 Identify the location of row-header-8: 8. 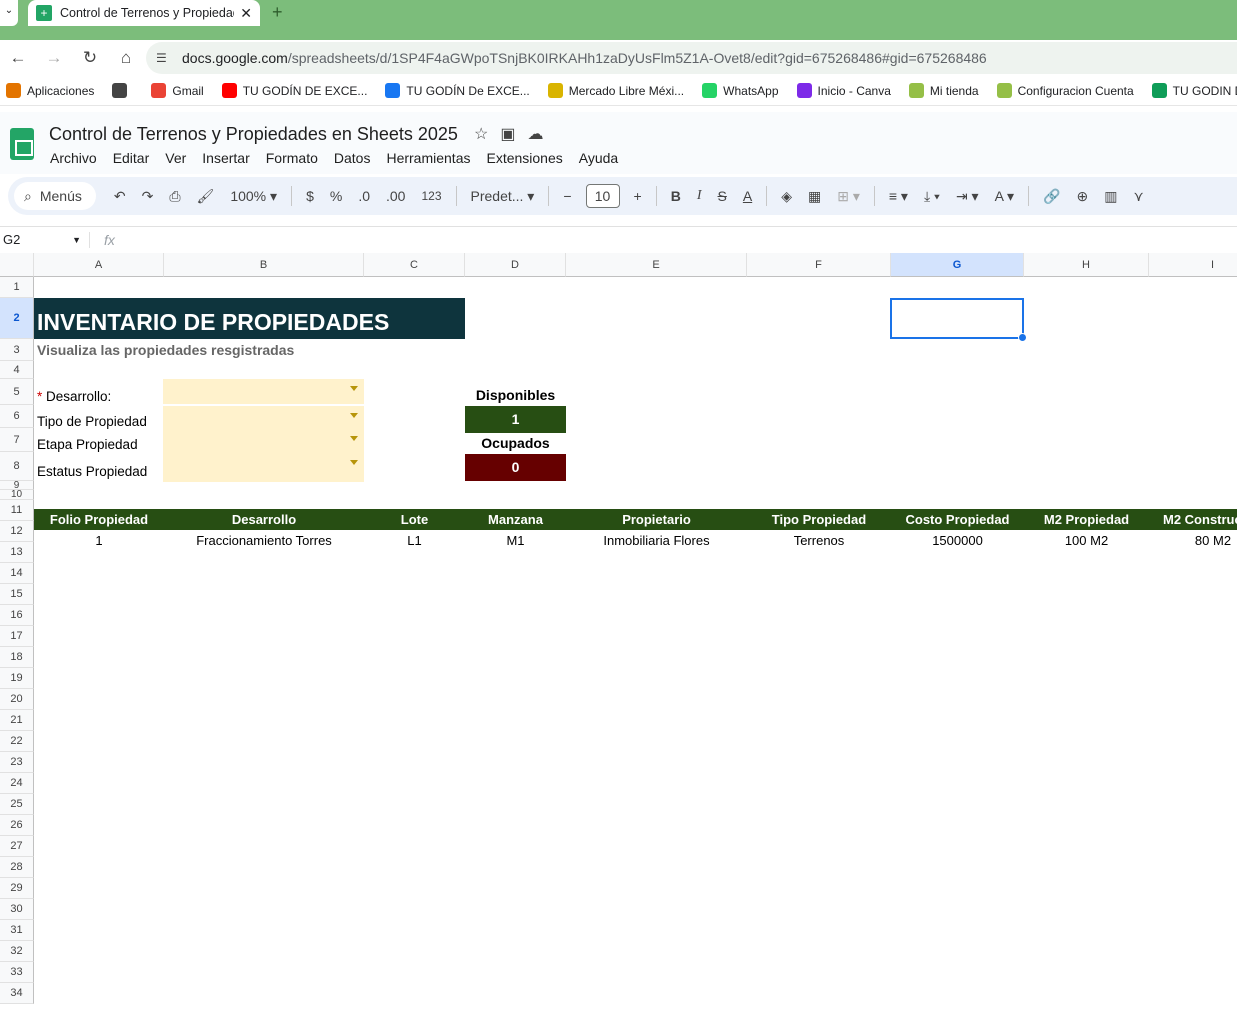
(17, 466).